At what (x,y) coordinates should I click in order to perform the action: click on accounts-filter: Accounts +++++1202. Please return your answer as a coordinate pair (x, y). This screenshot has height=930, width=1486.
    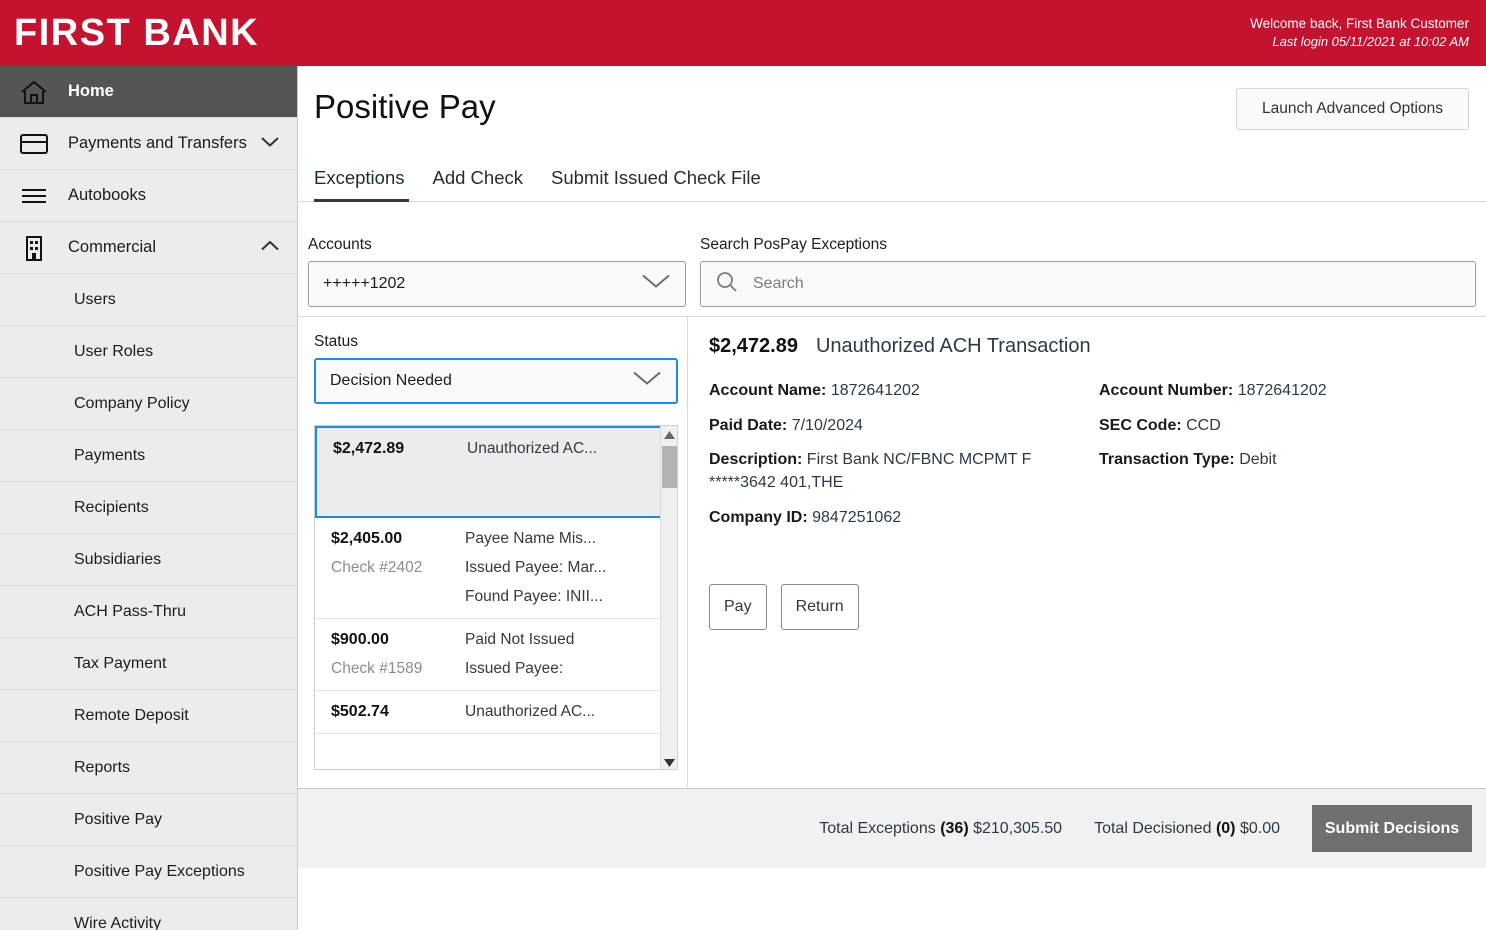
    Looking at the image, I should click on (497, 271).